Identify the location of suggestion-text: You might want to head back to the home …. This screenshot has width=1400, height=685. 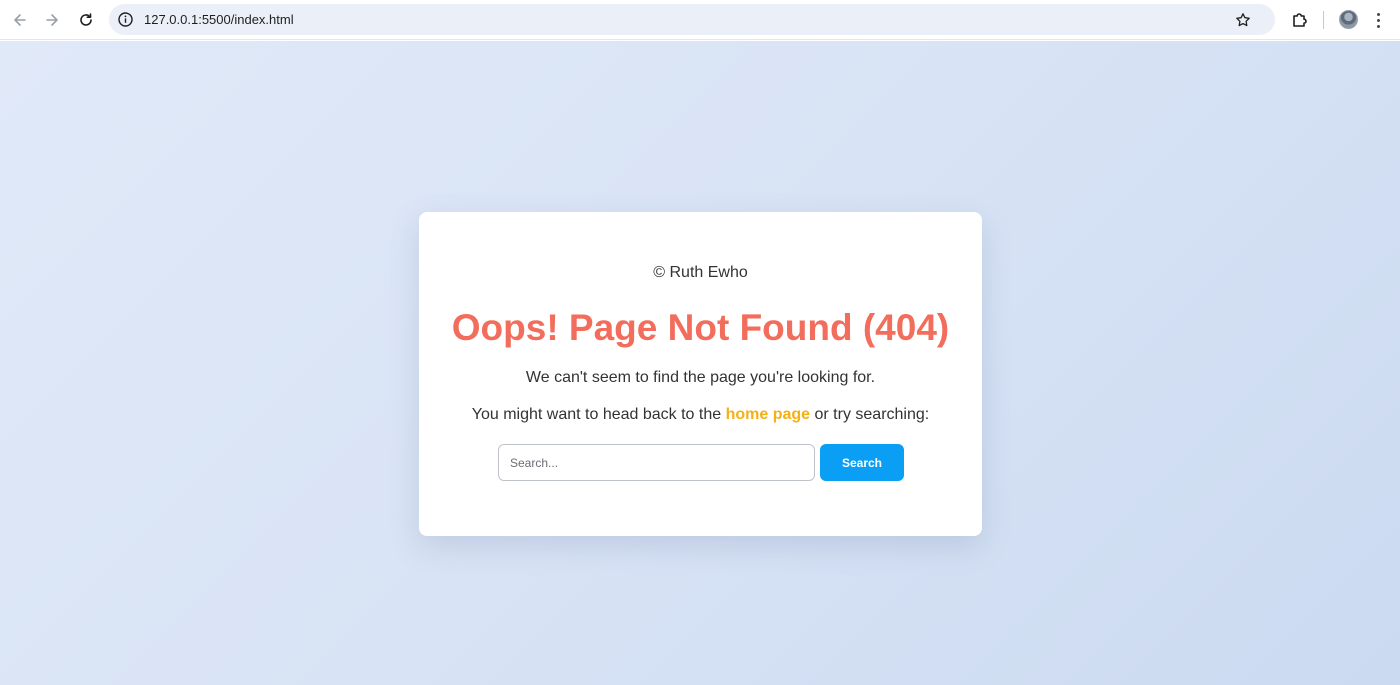
(700, 415).